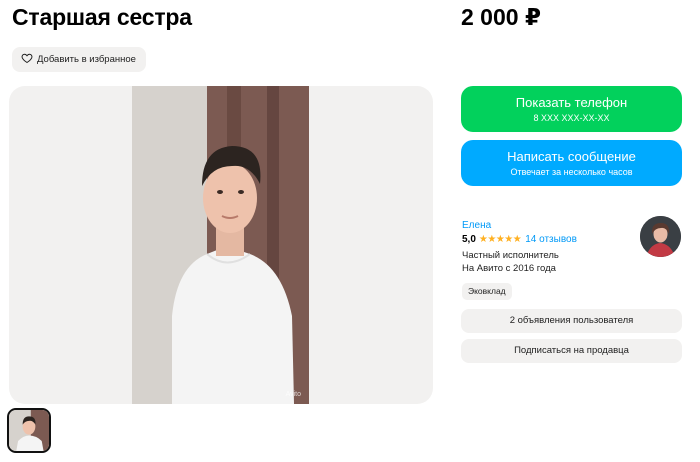 This screenshot has height=462, width=700. I want to click on response-time: Отвечает за несколько часов, so click(571, 172).